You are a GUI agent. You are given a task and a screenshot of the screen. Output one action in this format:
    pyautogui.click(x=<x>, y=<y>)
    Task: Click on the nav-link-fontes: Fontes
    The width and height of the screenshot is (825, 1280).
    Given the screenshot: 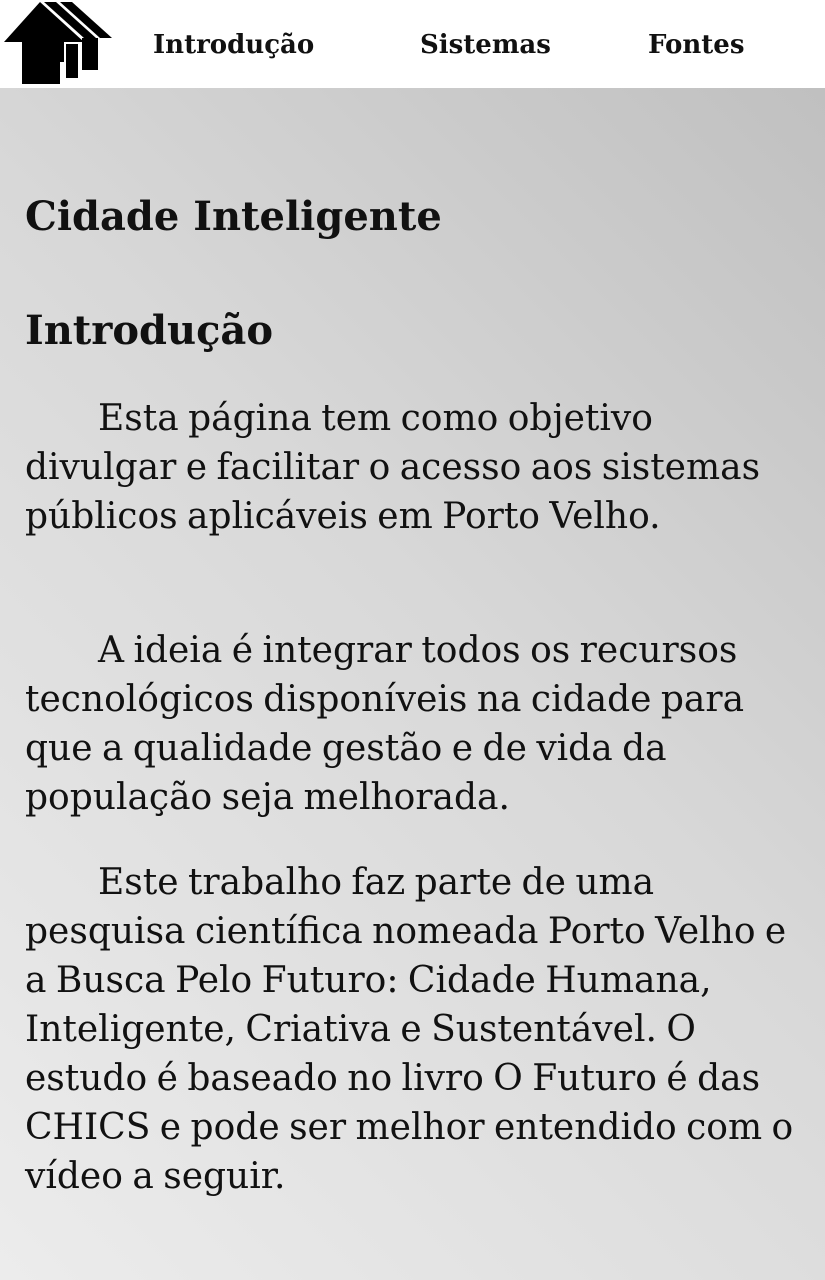 What is the action you would take?
    pyautogui.click(x=696, y=45)
    